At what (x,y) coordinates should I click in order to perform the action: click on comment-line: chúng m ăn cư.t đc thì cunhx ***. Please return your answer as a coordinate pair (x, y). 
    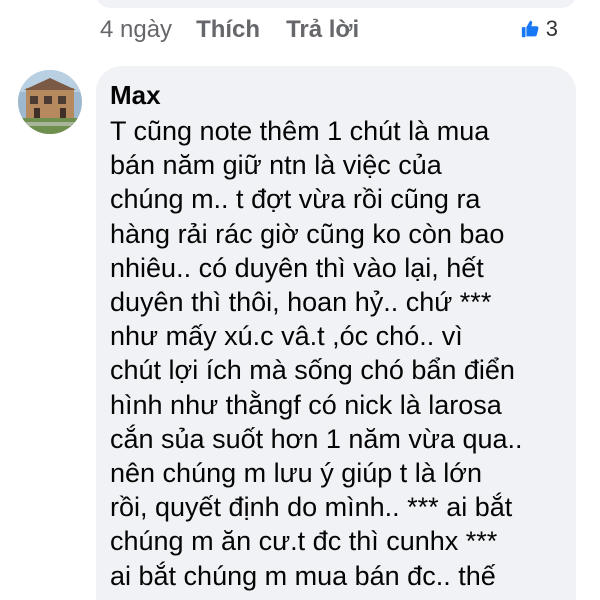
    Looking at the image, I should click on (304, 541).